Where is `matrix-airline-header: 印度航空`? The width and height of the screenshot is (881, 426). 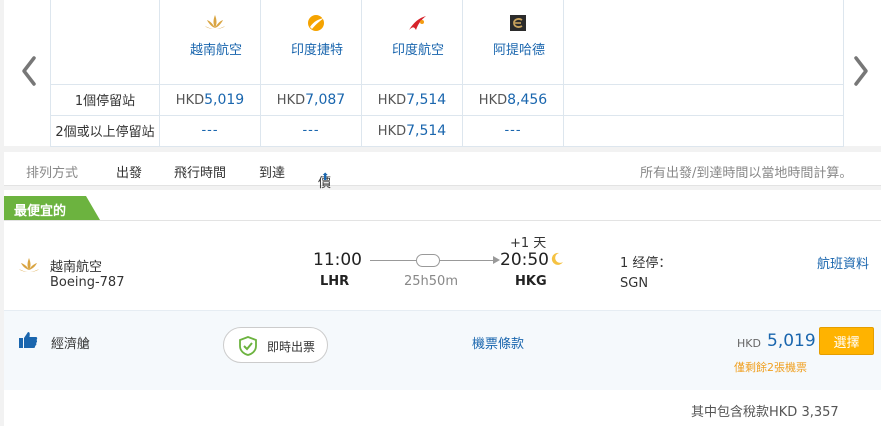
matrix-airline-header: 印度航空 is located at coordinates (412, 42).